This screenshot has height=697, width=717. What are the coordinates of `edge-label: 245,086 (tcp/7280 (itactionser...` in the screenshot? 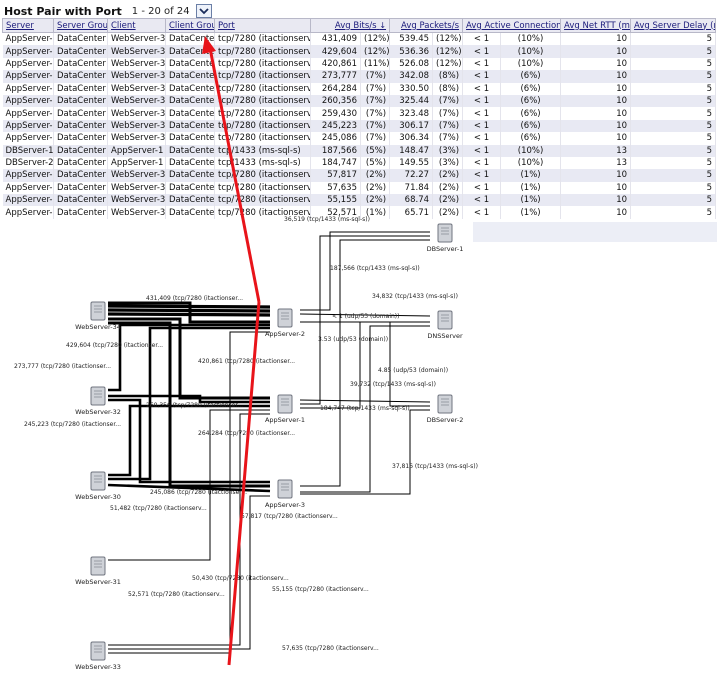 It's located at (198, 492).